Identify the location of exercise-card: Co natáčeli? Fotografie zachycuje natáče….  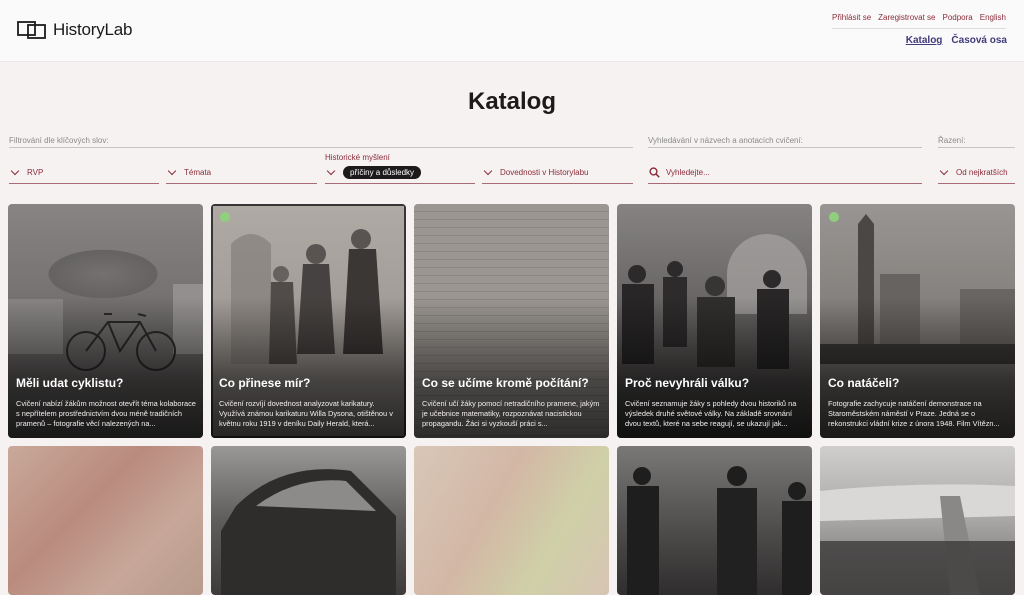
(917, 321).